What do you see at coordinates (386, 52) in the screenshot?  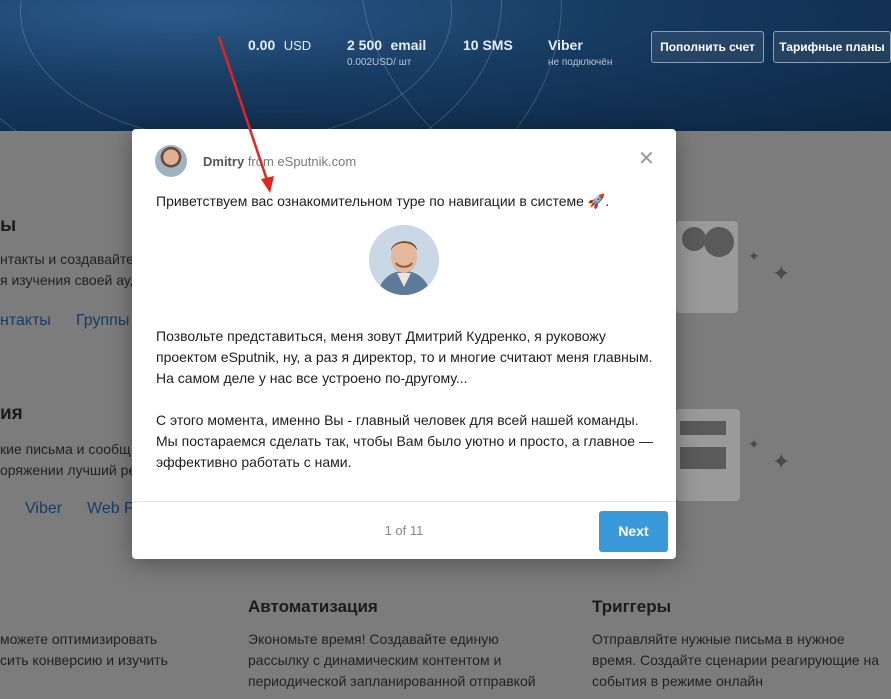 I see `email-stat: 2 500 email 0.002USD/ шт` at bounding box center [386, 52].